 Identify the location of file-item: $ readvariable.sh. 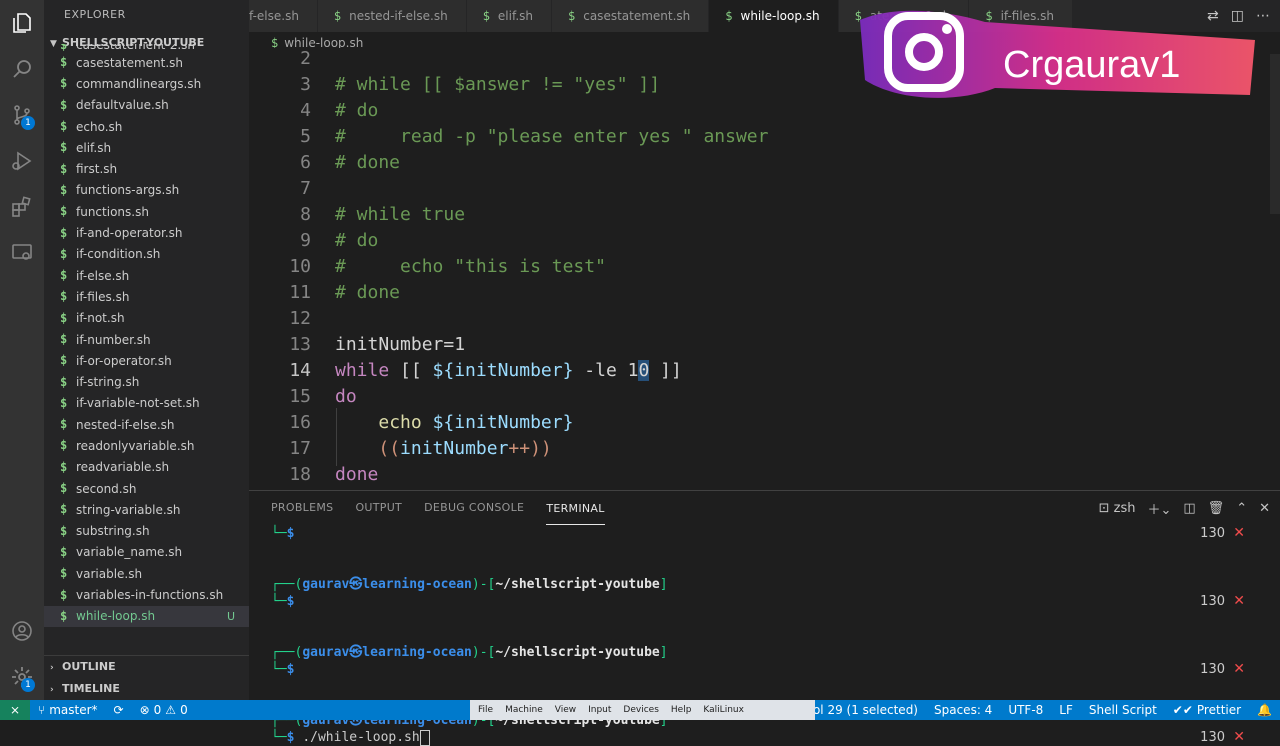
(146, 467).